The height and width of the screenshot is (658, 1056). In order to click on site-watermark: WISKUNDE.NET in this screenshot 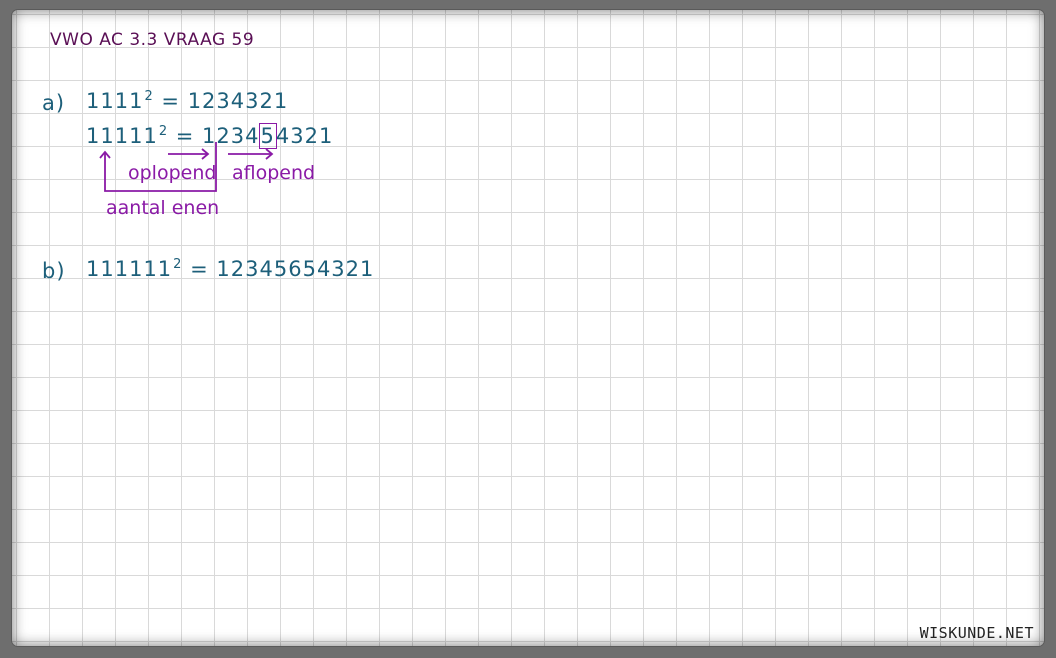, I will do `click(976, 633)`.